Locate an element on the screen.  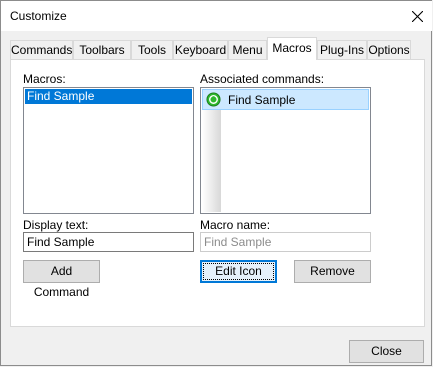
associated-command-item: Find Sample is located at coordinates (285, 99).